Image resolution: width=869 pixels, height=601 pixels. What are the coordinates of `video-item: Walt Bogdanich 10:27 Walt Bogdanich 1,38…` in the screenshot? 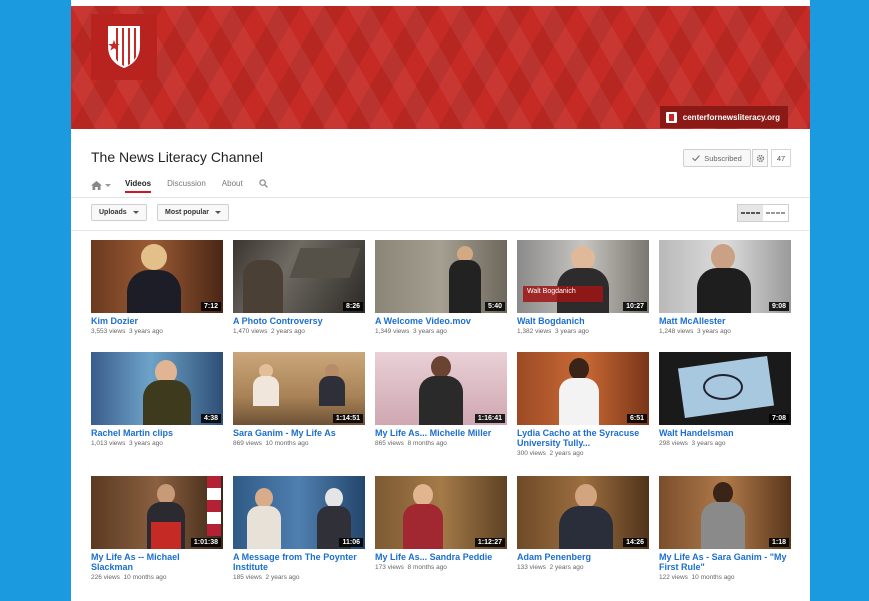 It's located at (583, 287).